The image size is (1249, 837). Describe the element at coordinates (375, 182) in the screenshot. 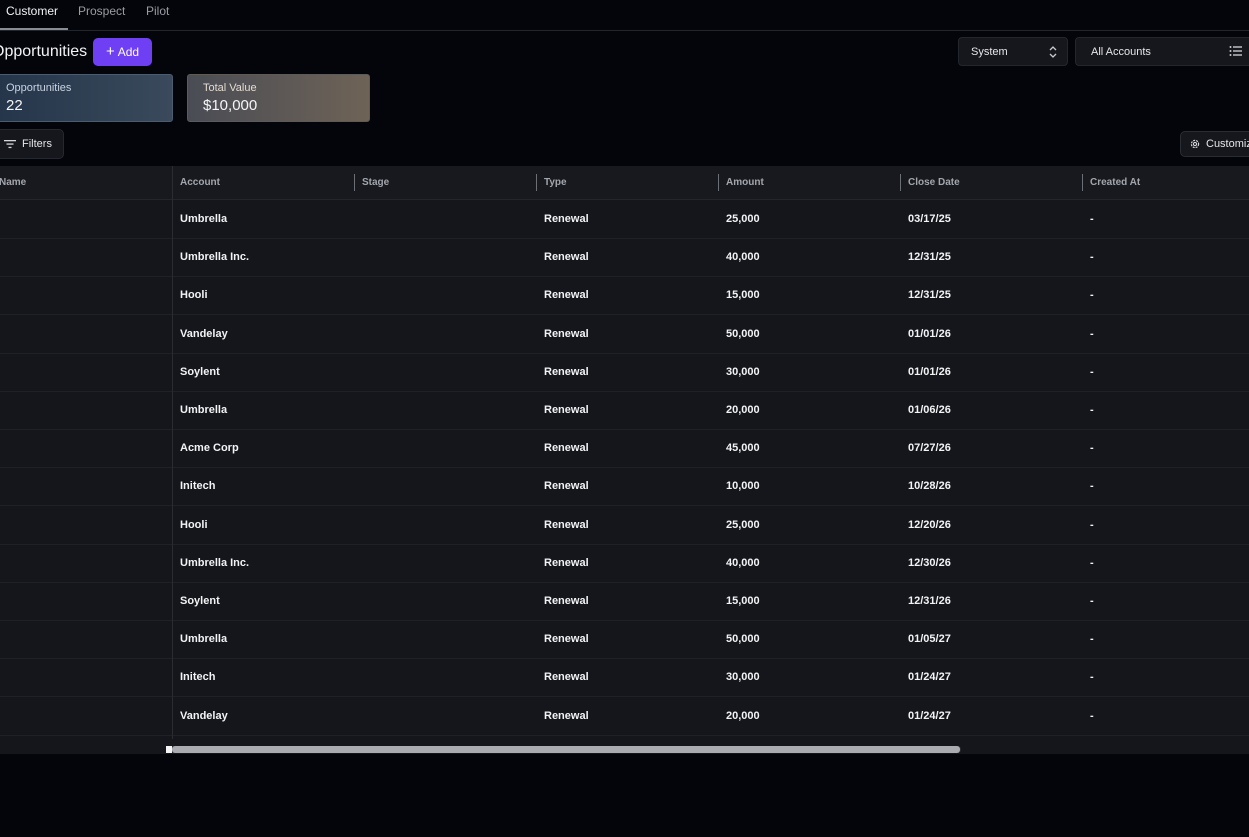

I see `column-header-stage: Stage` at that location.